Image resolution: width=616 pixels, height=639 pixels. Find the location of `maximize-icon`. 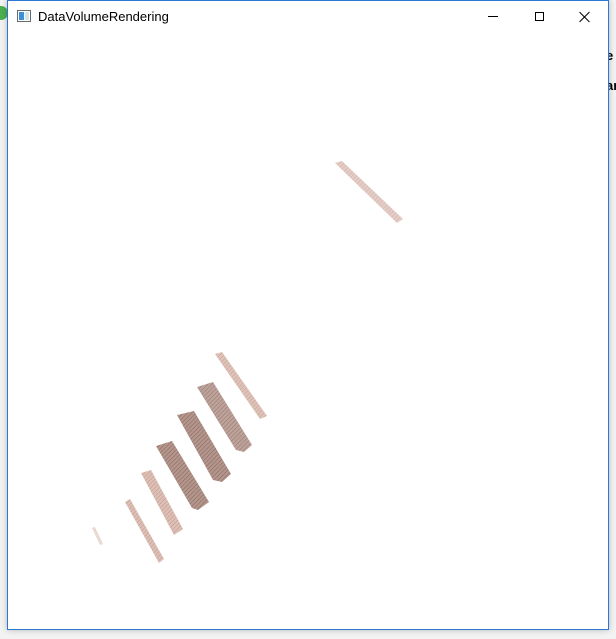

maximize-icon is located at coordinates (539, 16).